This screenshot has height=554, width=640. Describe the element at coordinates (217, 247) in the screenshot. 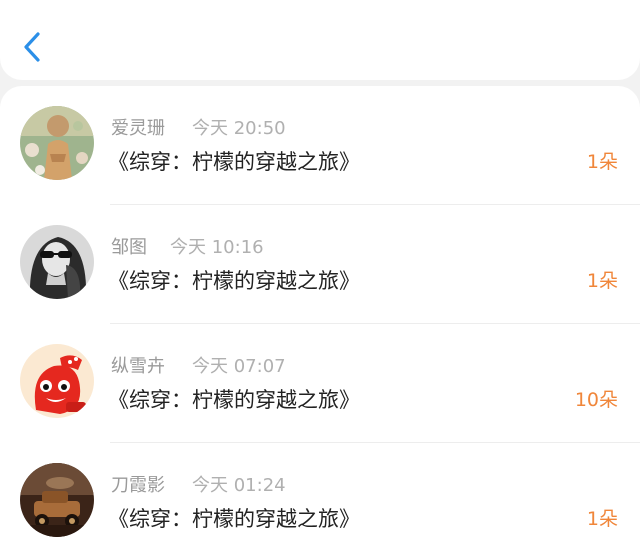

I see `timestamp: 今天 10:16` at that location.